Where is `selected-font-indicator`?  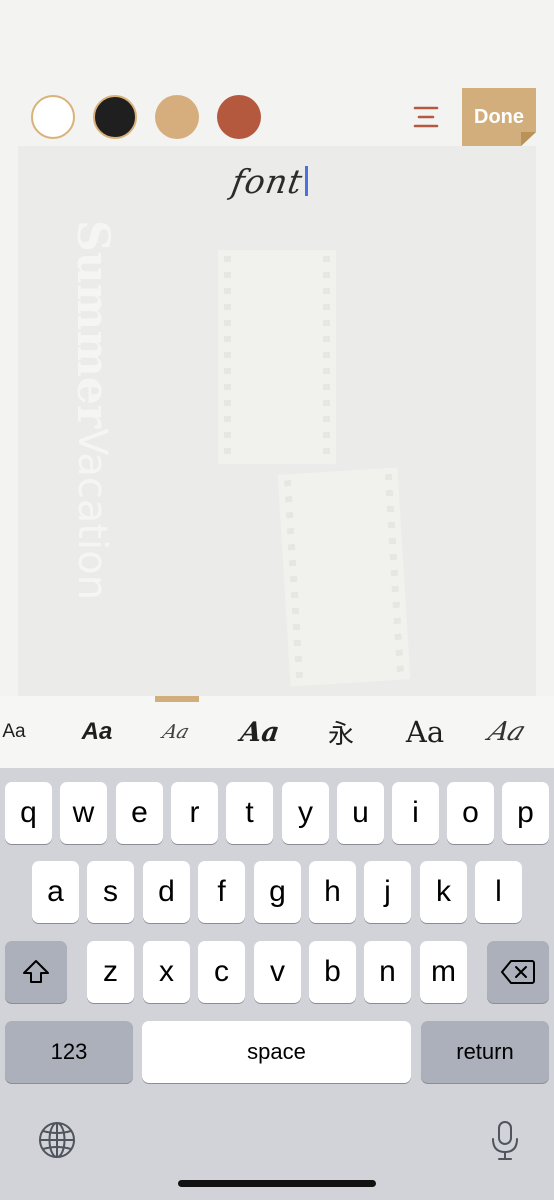
selected-font-indicator is located at coordinates (177, 699).